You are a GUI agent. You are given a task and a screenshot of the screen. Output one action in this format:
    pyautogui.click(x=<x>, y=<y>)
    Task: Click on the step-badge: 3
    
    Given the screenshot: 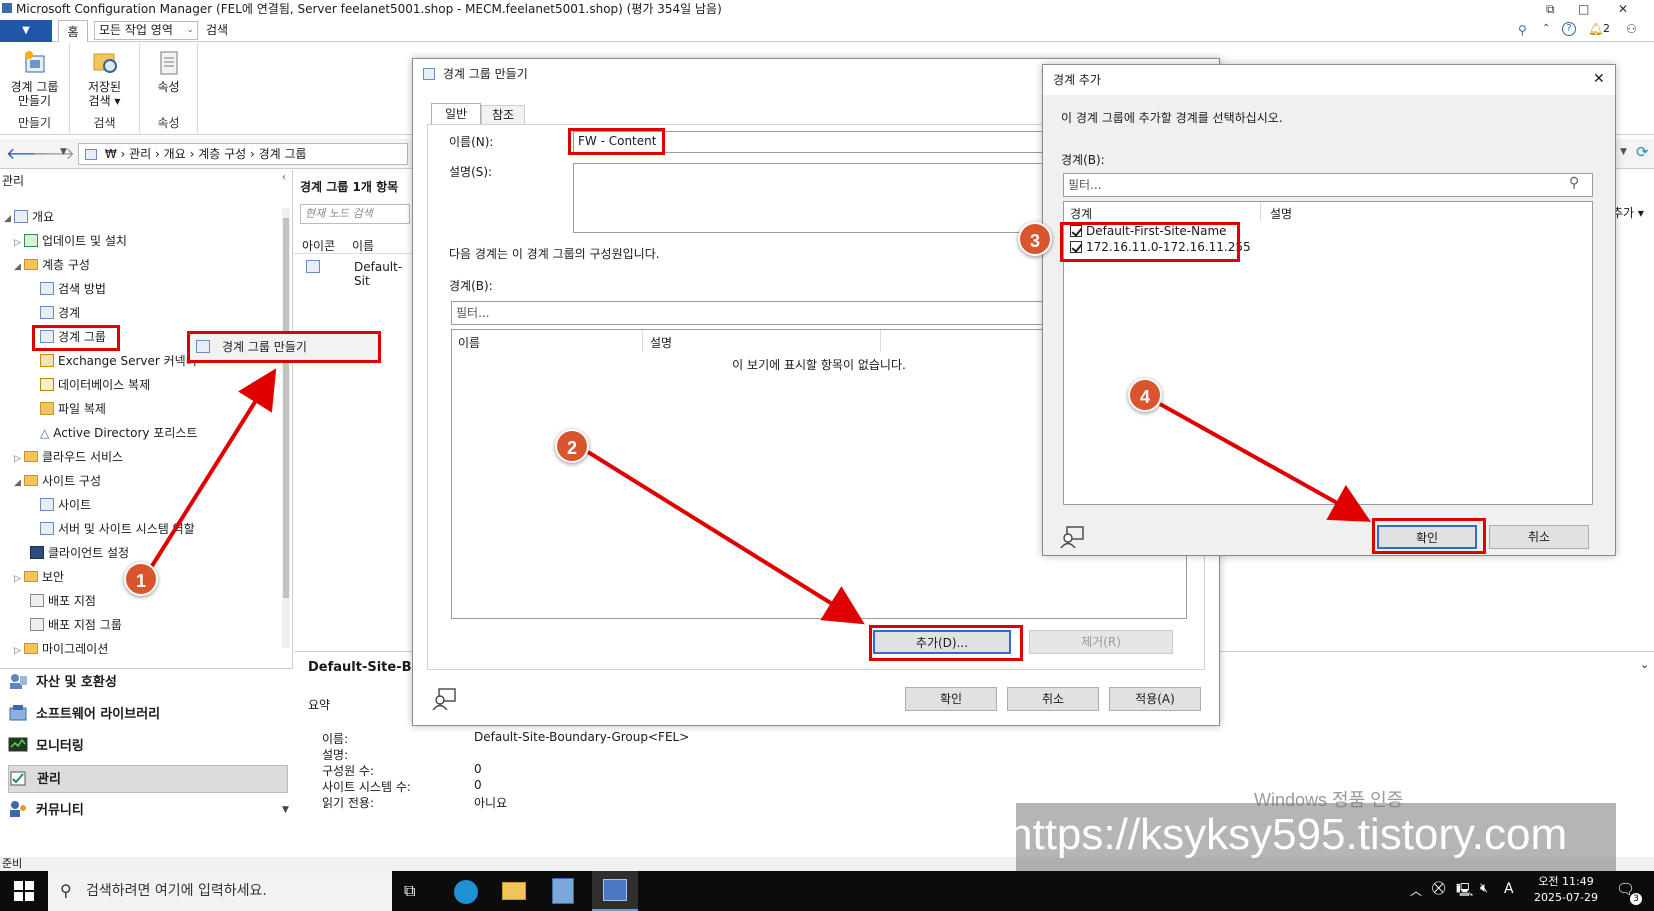 What is the action you would take?
    pyautogui.click(x=1035, y=239)
    